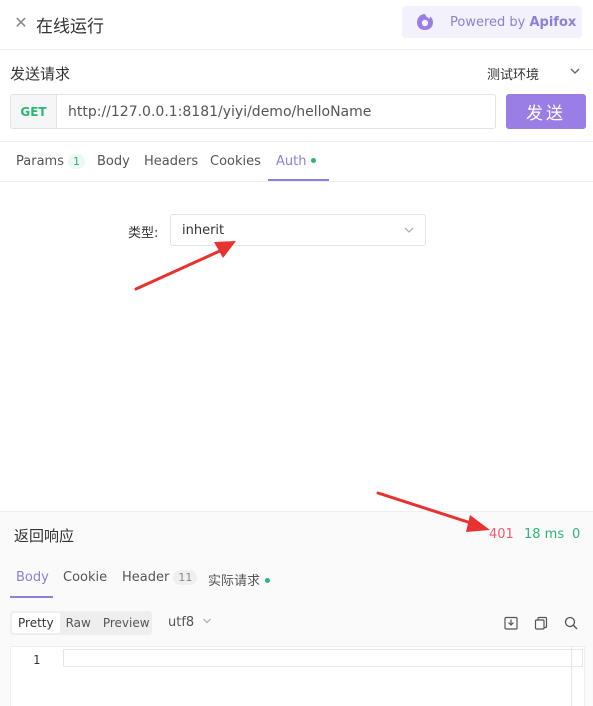 The width and height of the screenshot is (593, 706). I want to click on search-icon, so click(571, 623).